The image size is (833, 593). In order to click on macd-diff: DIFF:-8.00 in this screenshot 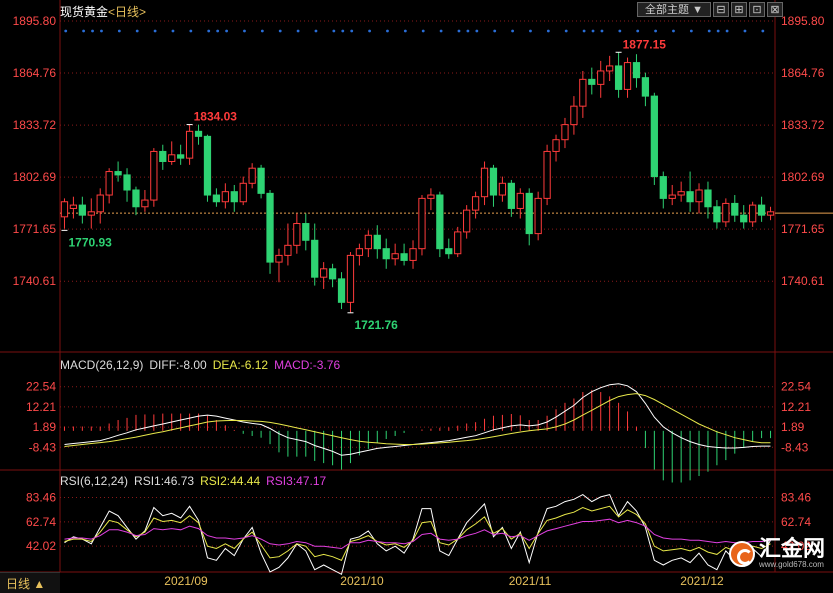, I will do `click(178, 365)`.